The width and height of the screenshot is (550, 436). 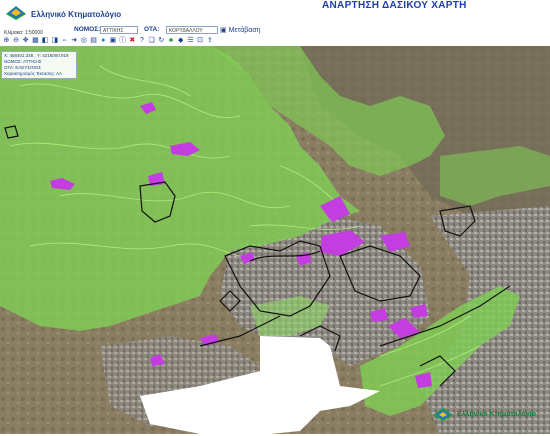 I want to click on go-icon: ▣, so click(x=223, y=30).